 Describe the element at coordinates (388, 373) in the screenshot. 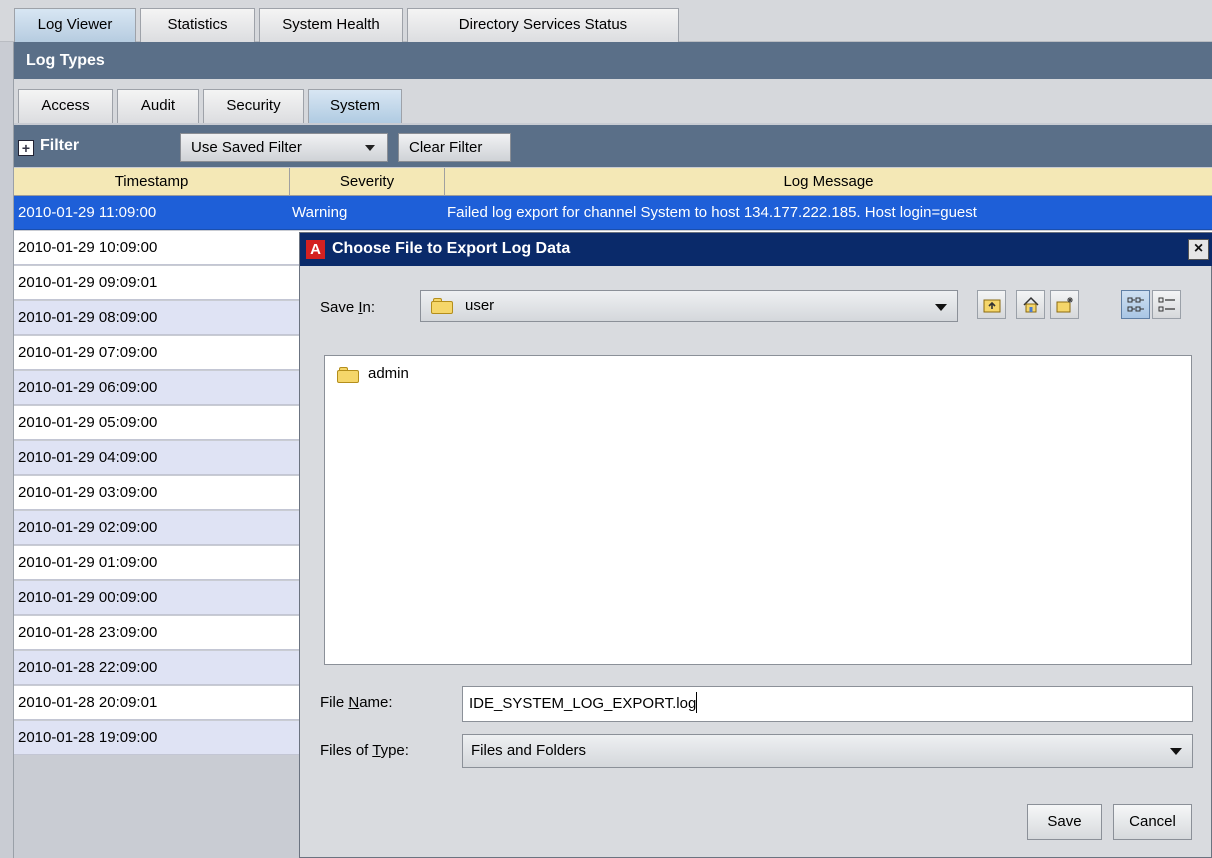

I see `file-item-name: admin` at that location.